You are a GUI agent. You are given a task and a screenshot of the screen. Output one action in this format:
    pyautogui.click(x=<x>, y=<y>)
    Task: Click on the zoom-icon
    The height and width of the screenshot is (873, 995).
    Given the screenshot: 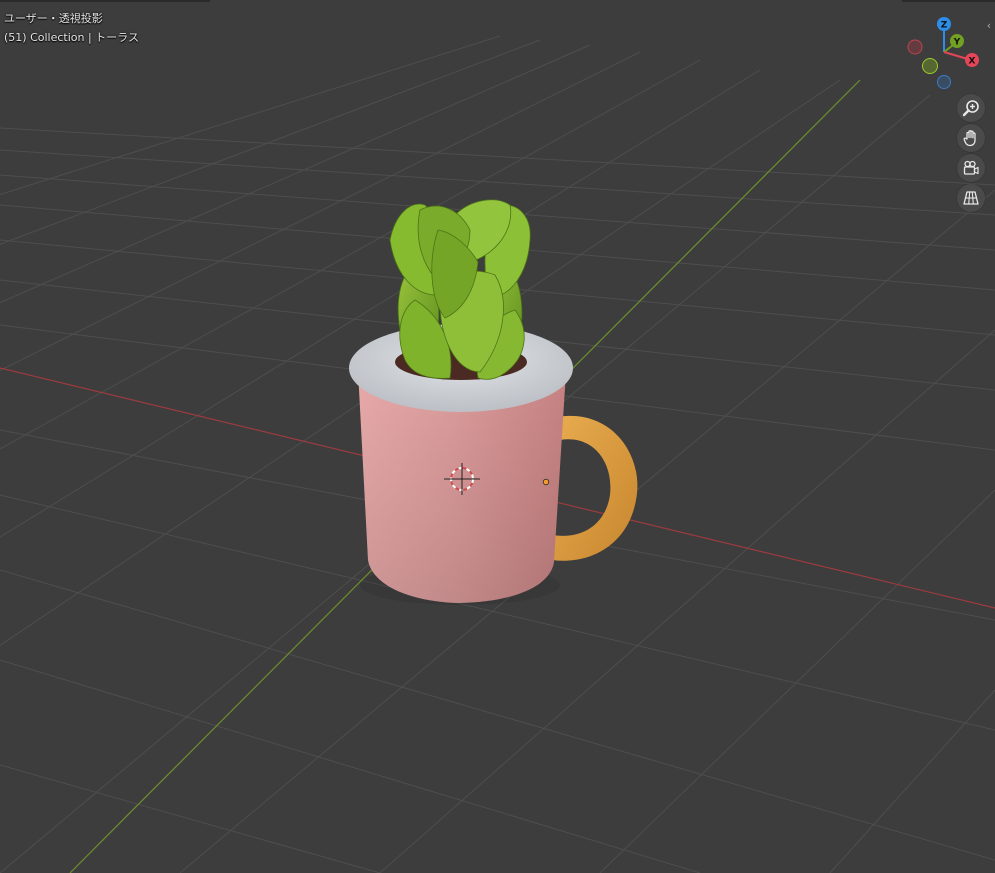 What is the action you would take?
    pyautogui.click(x=970, y=108)
    